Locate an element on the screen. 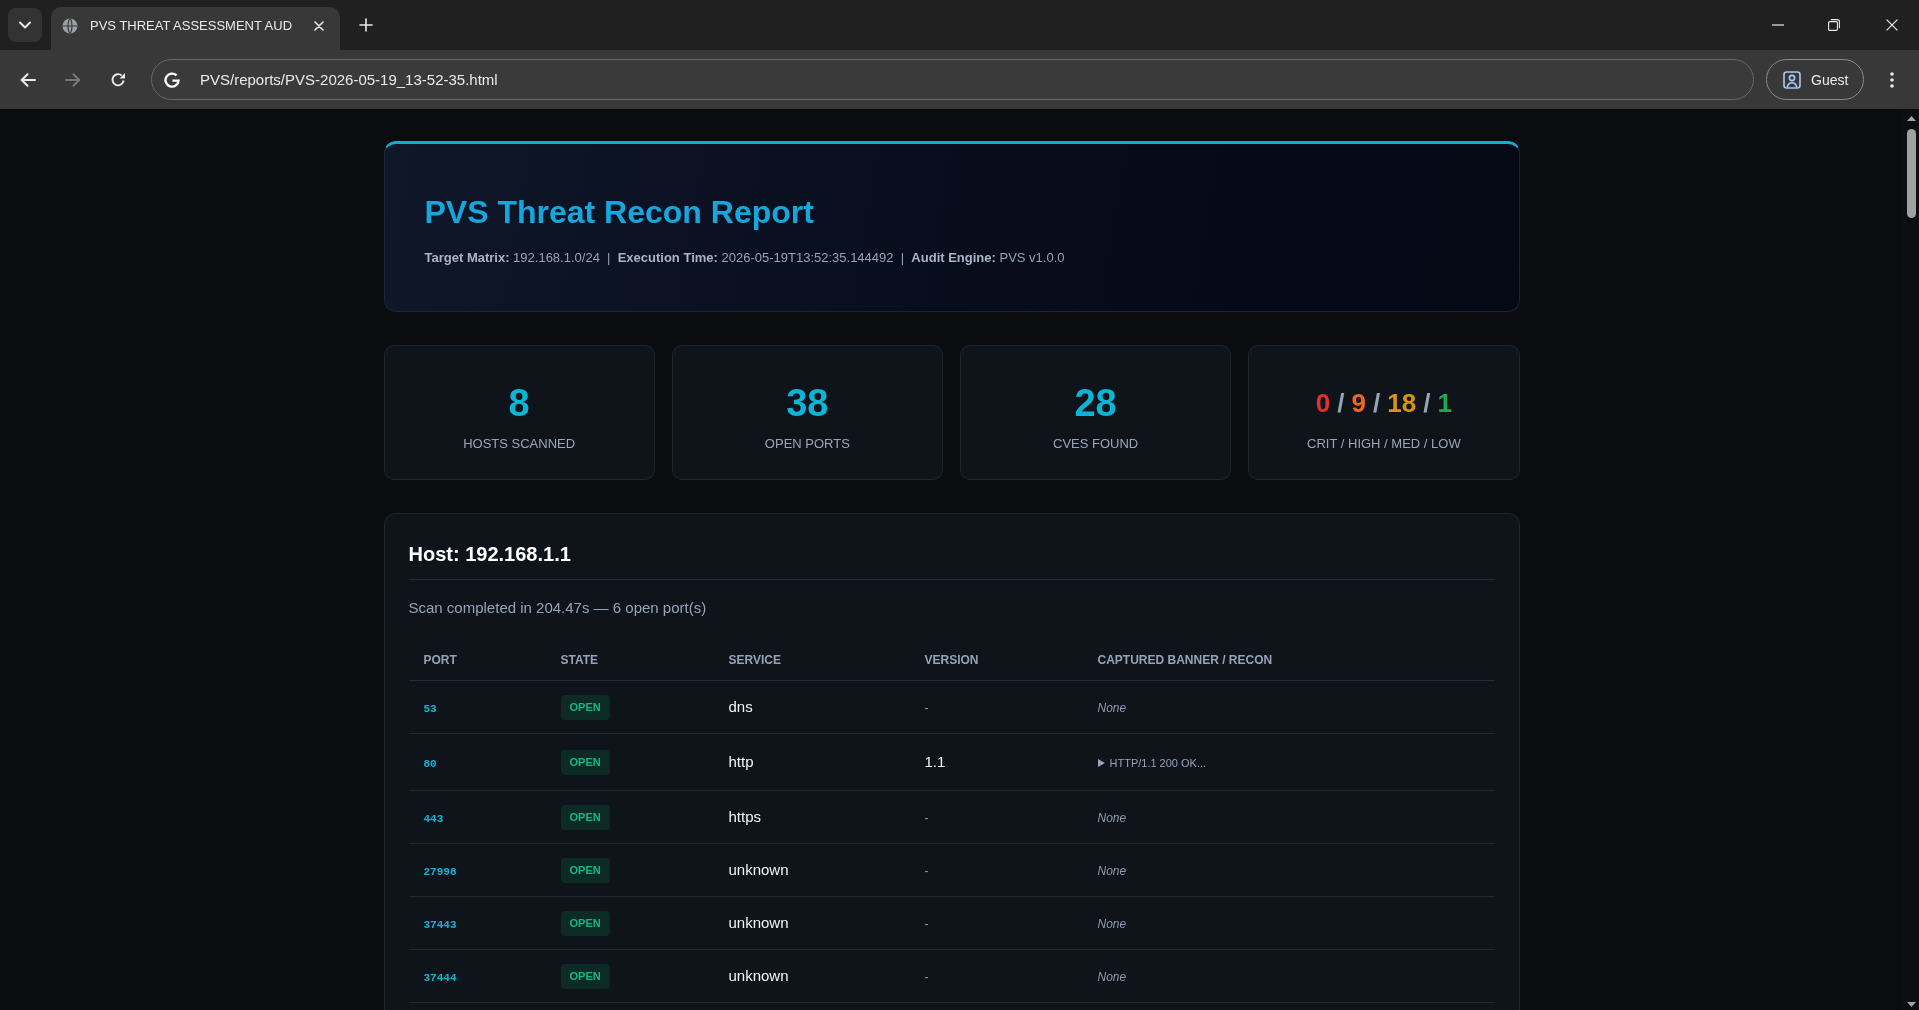 This screenshot has height=1010, width=1919. column-header: VERSION is located at coordinates (951, 660).